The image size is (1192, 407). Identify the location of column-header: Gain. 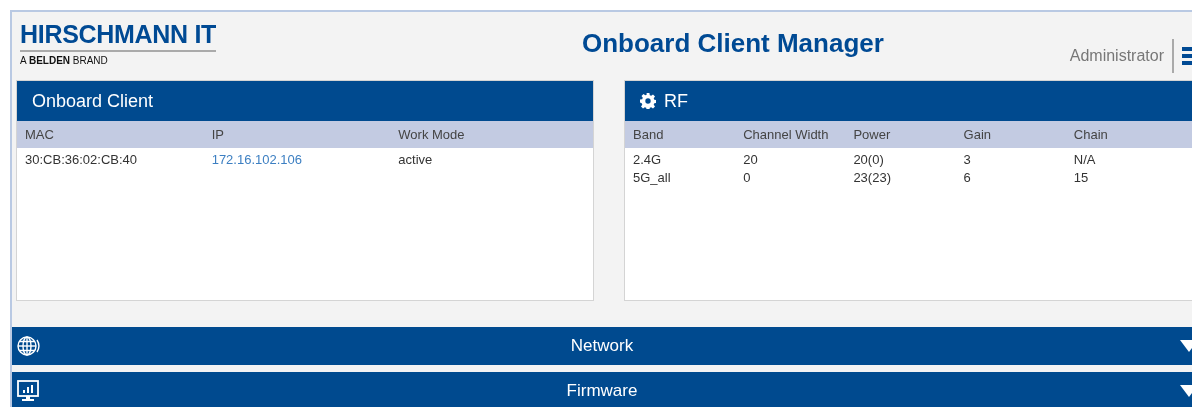
(978, 134).